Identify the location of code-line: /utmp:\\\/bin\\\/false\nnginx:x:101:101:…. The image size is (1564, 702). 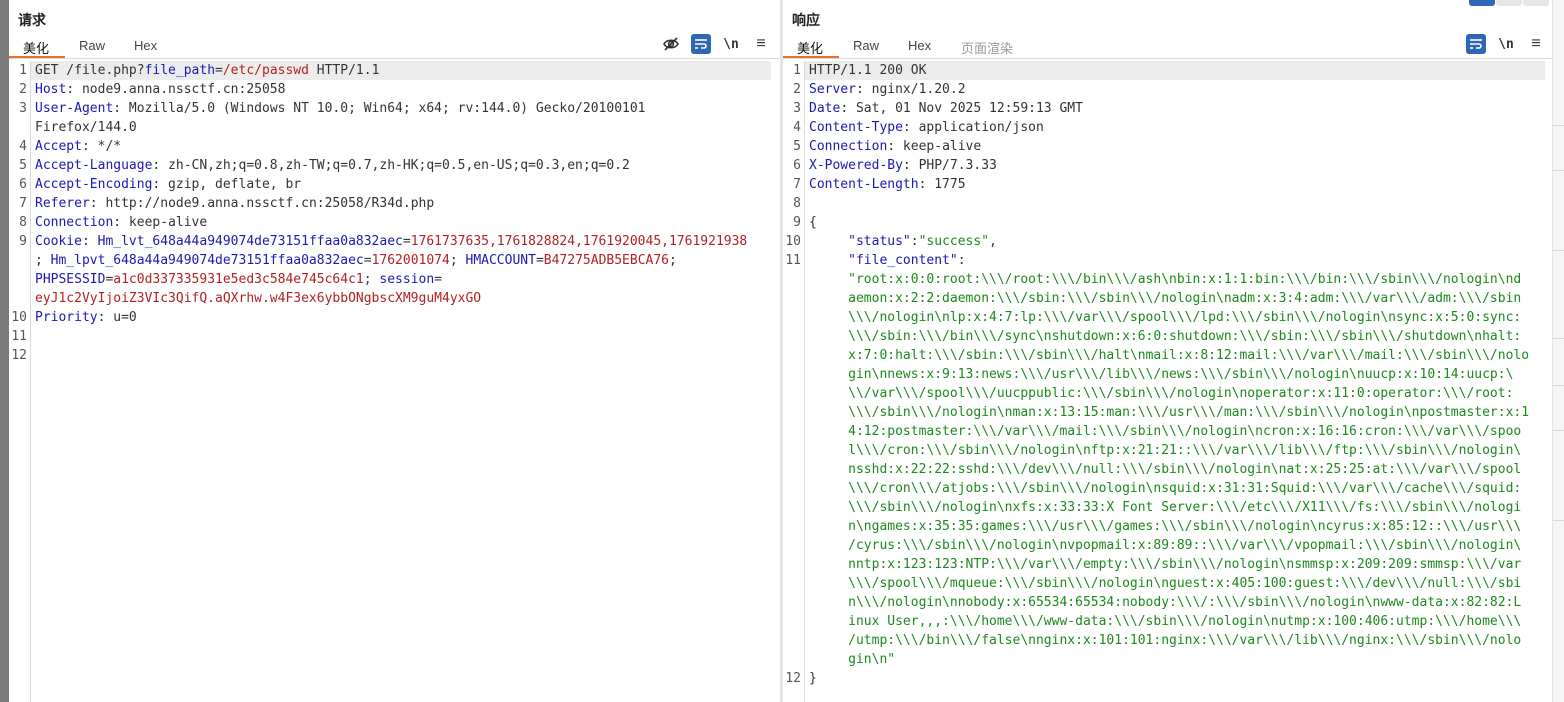
(1165, 640).